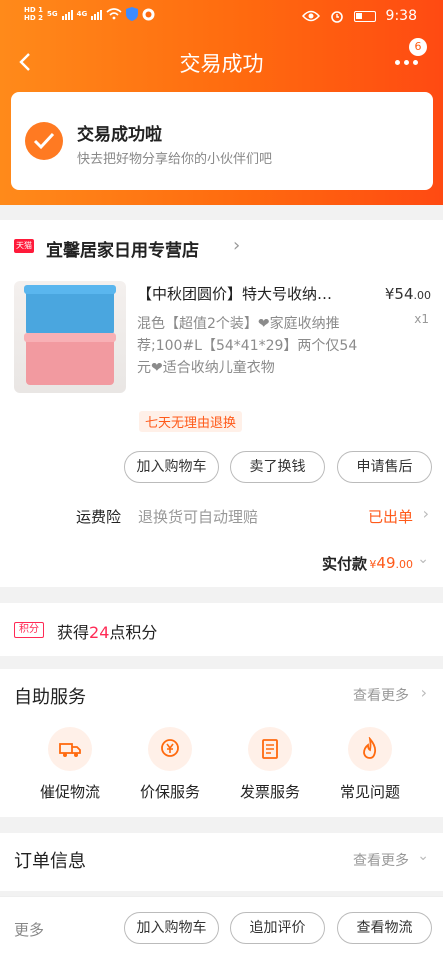 This screenshot has height=960, width=443. Describe the element at coordinates (70, 312) in the screenshot. I see `blue-box-shape` at that location.